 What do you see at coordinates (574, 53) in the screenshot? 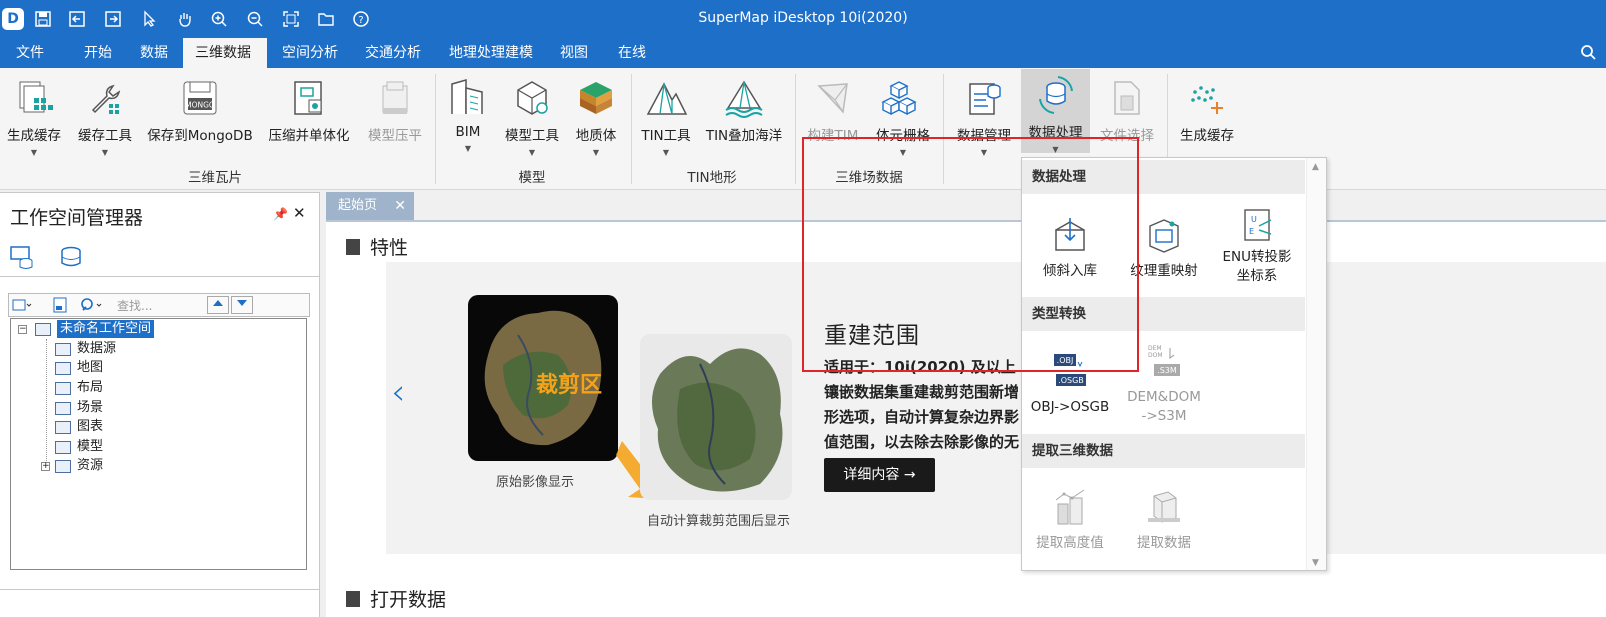
I see `tab-view: 视图` at bounding box center [574, 53].